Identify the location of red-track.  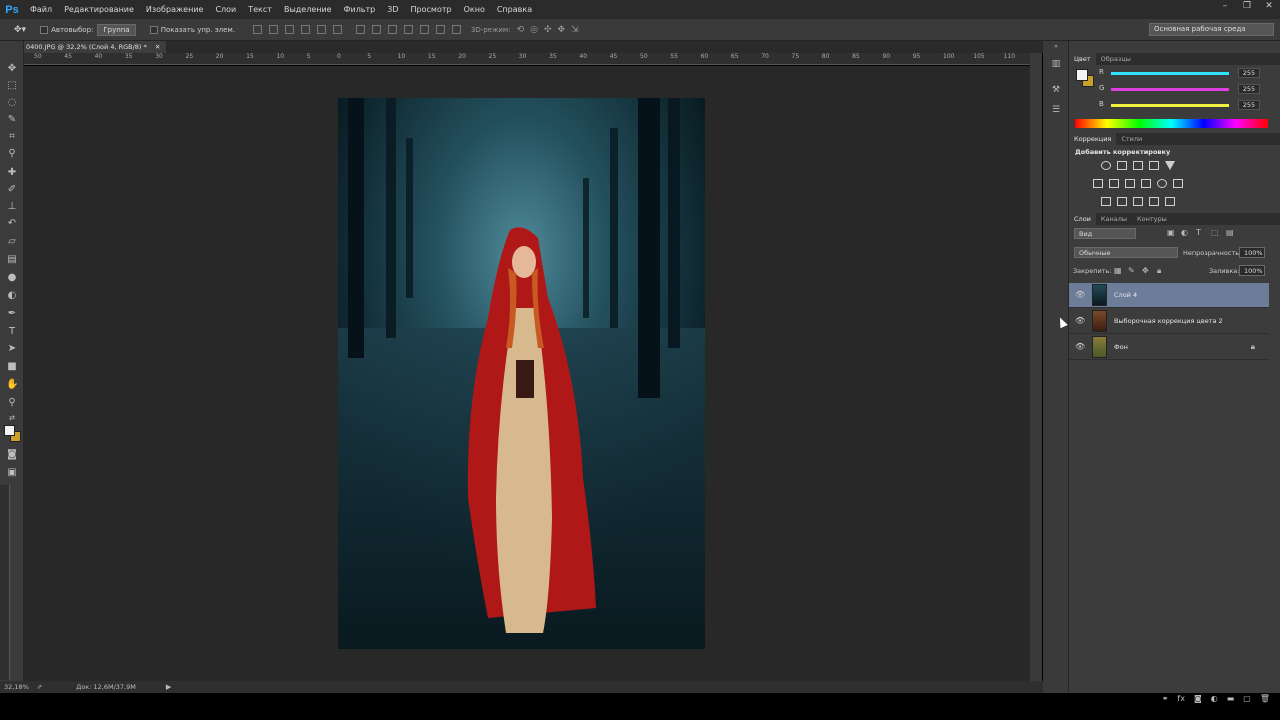
(1170, 73).